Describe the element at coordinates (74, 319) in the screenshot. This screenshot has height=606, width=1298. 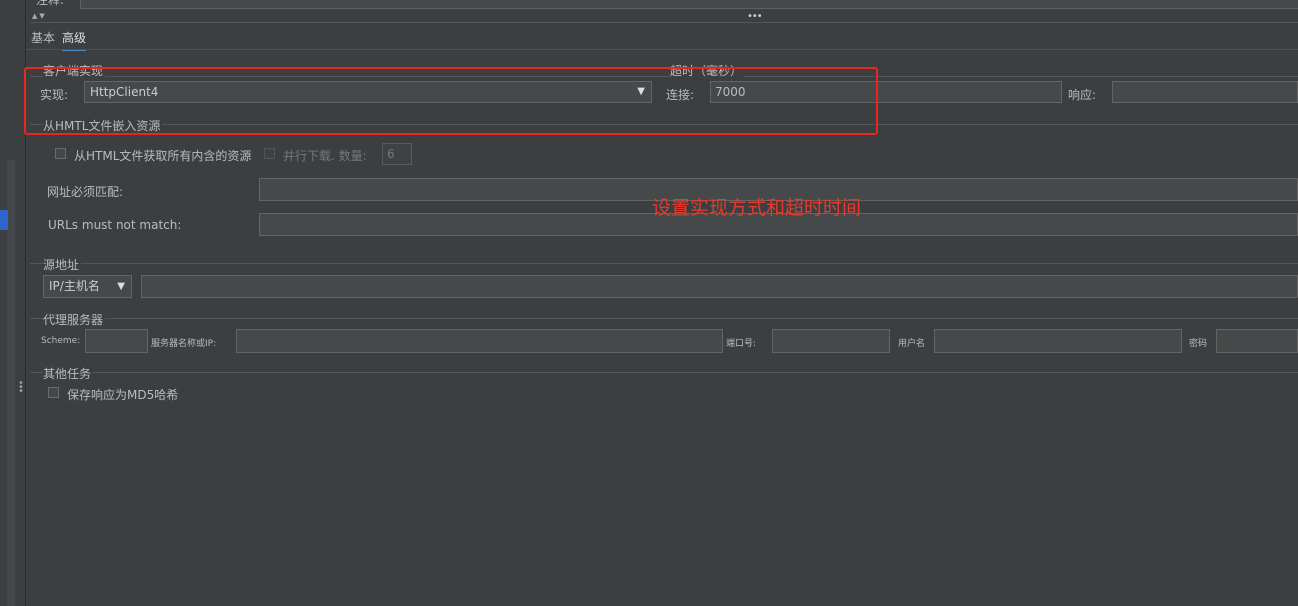
I see `proxy-group-title: 代理服务器` at that location.